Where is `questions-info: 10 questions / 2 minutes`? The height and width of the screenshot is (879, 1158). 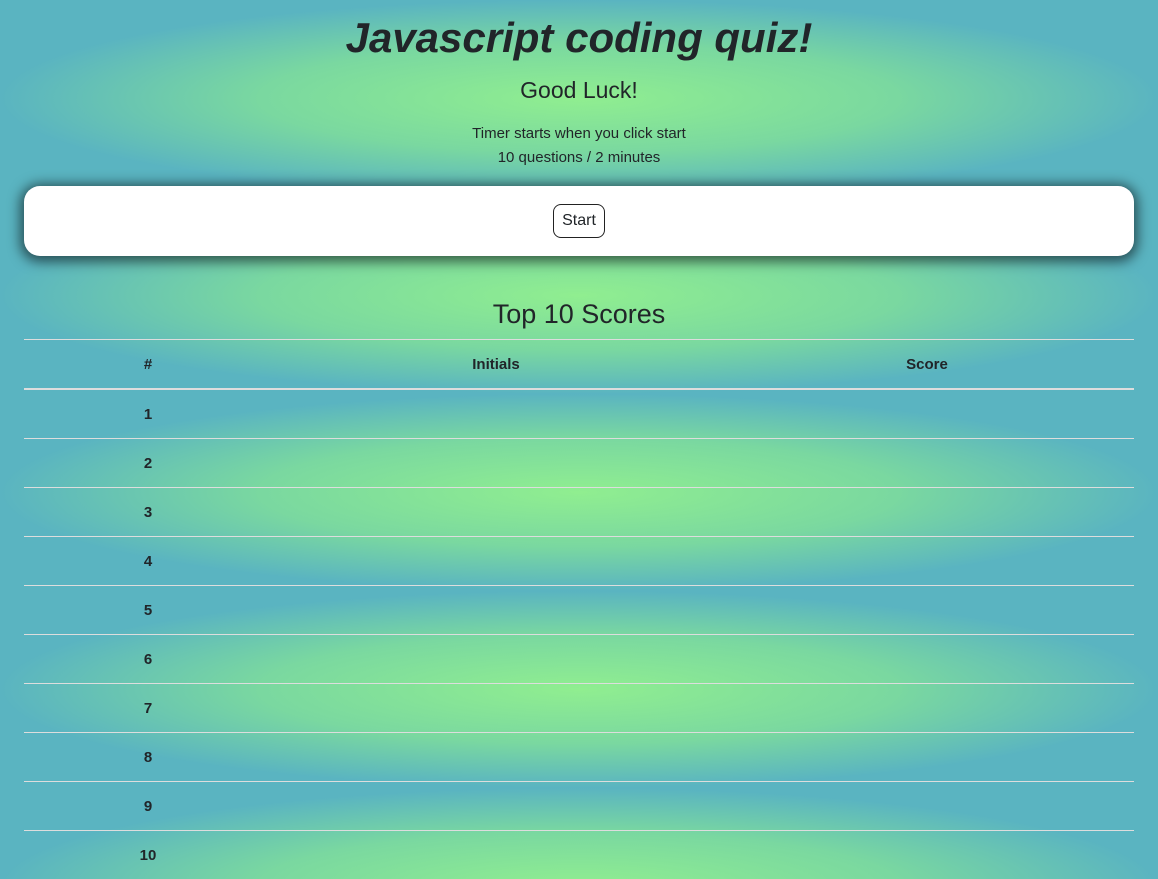
questions-info: 10 questions / 2 minutes is located at coordinates (579, 158).